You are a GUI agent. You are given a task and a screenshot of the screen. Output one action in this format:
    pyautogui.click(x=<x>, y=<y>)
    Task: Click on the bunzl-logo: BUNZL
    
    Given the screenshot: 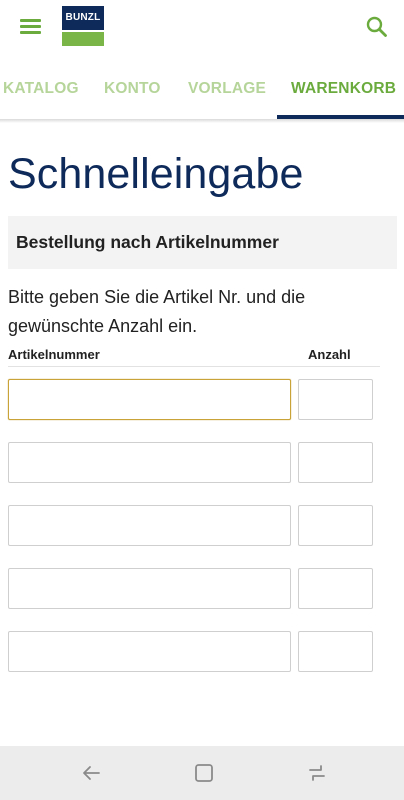 What is the action you would take?
    pyautogui.click(x=83, y=26)
    